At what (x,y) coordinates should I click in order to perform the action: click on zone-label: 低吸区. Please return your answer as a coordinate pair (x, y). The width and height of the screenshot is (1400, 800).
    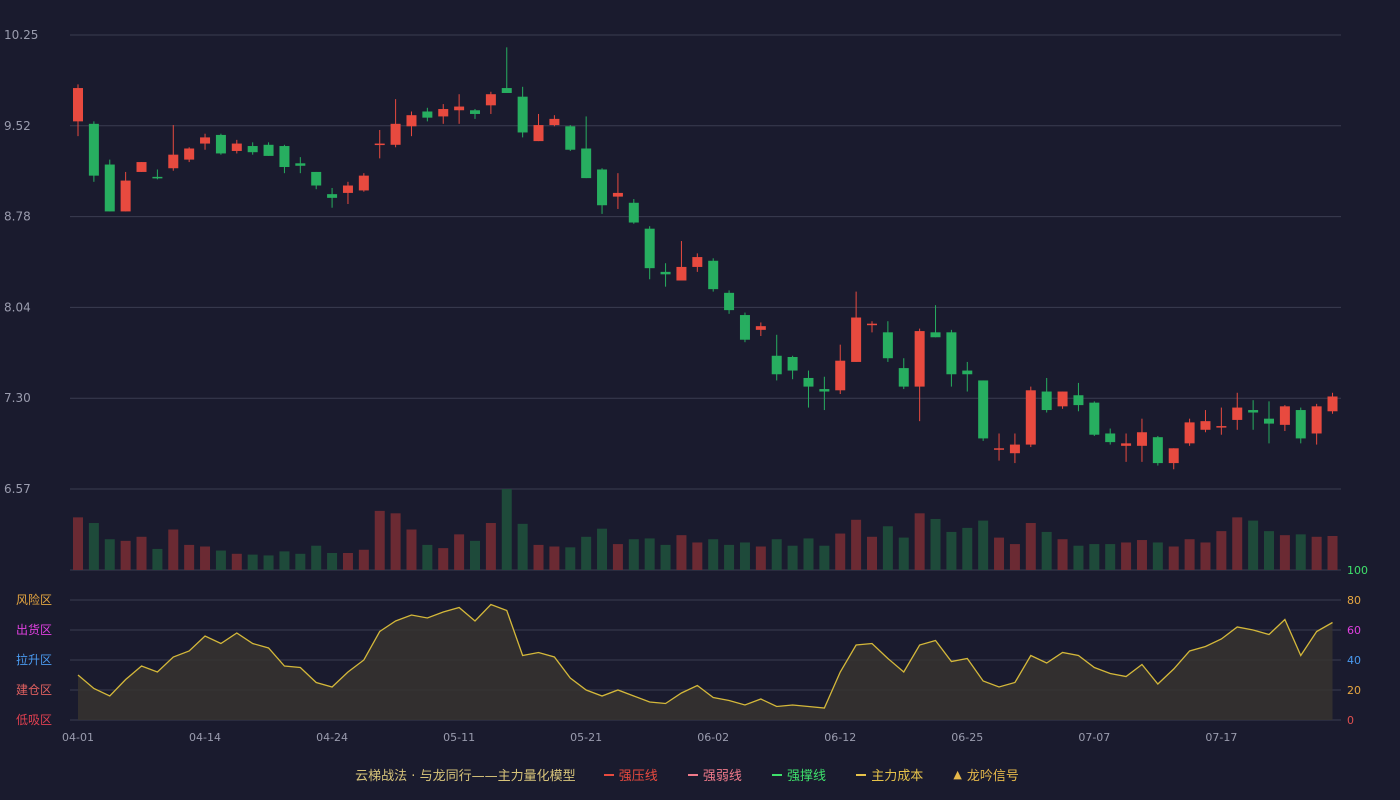
    Looking at the image, I should click on (34, 720).